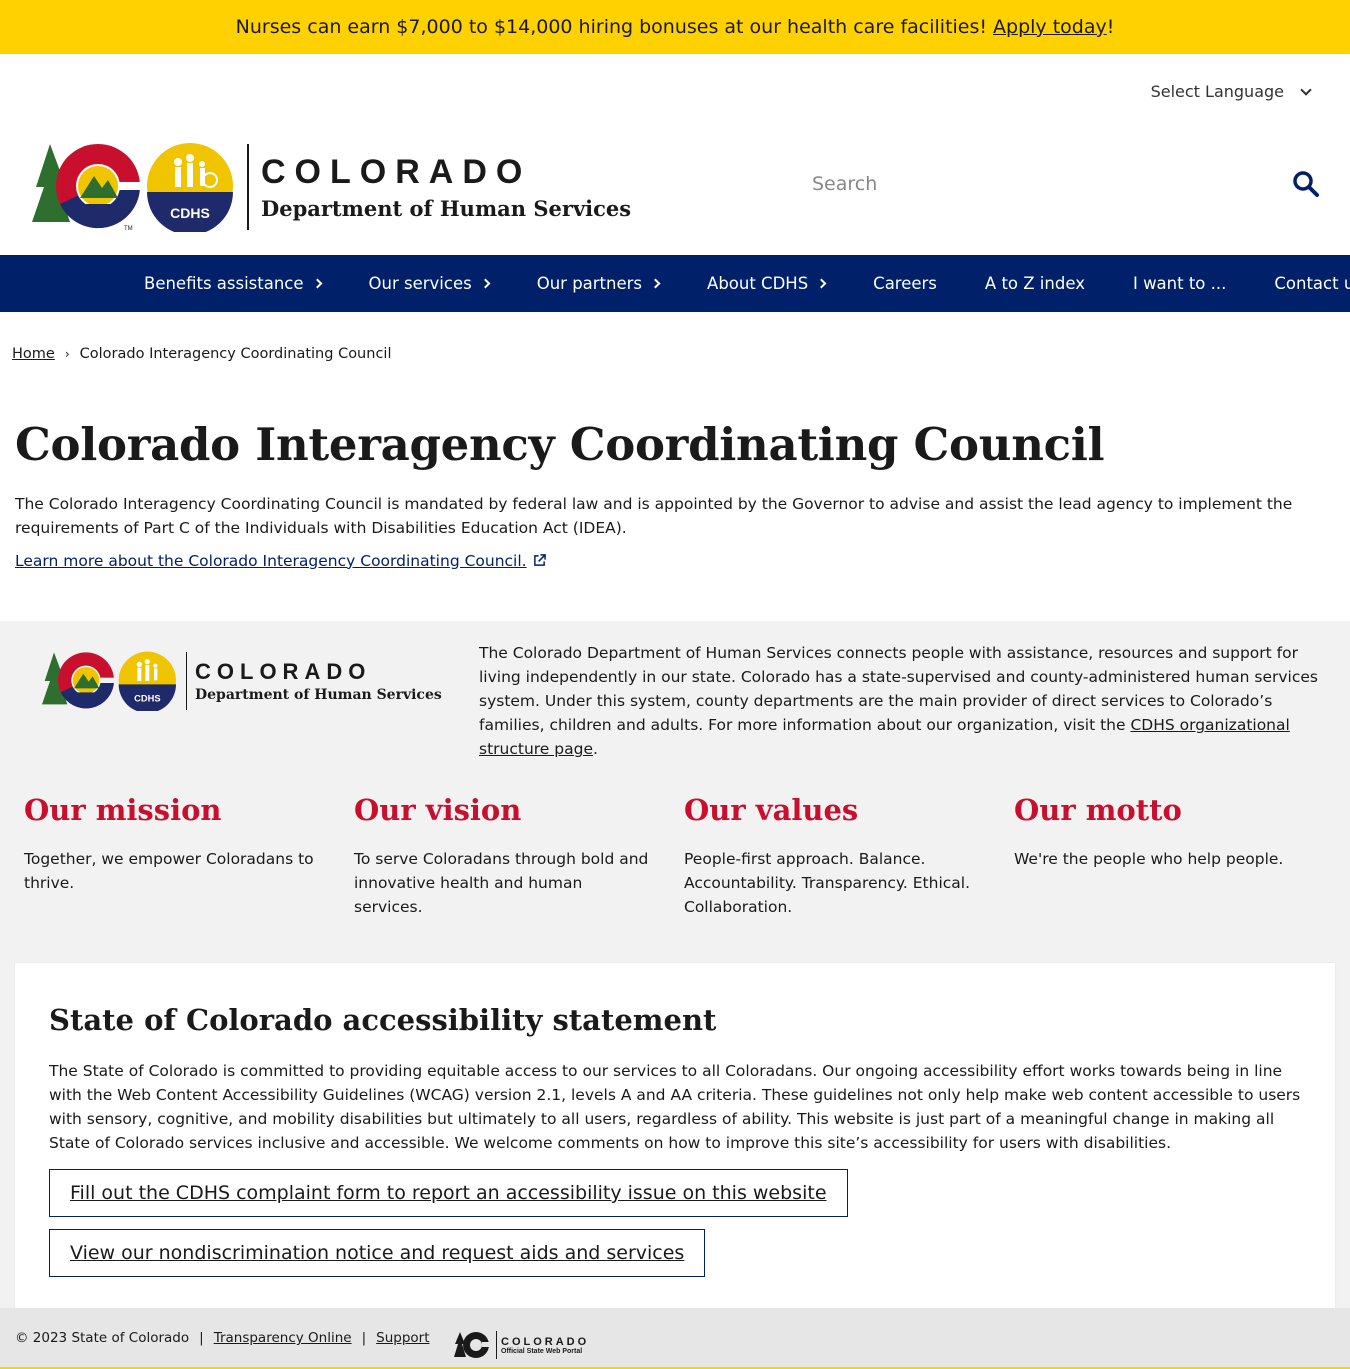  What do you see at coordinates (771, 810) in the screenshot?
I see `pillar-title: Our values` at bounding box center [771, 810].